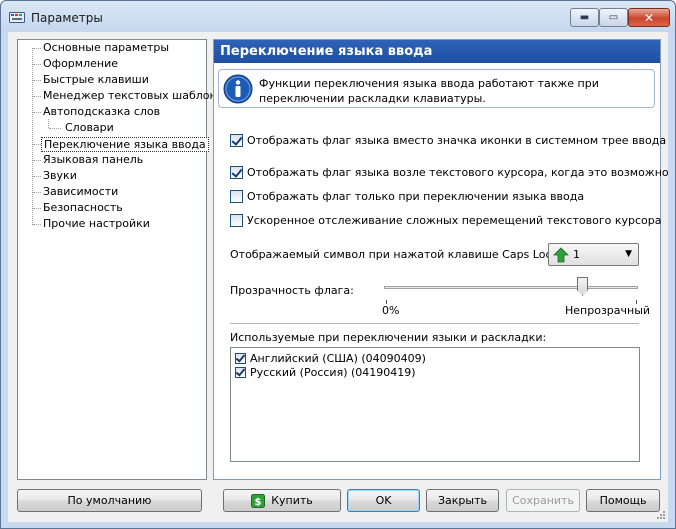 The height and width of the screenshot is (529, 676). Describe the element at coordinates (338, 17) in the screenshot. I see `title-bar: Параметры ▬ ▭ ✕` at that location.